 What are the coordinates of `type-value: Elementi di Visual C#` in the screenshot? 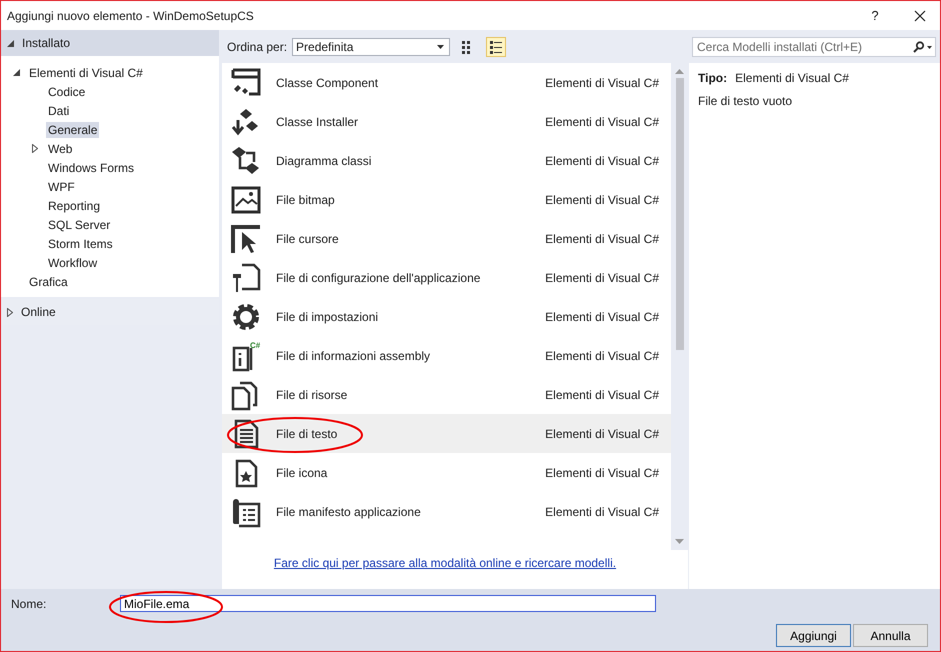 It's located at (792, 78).